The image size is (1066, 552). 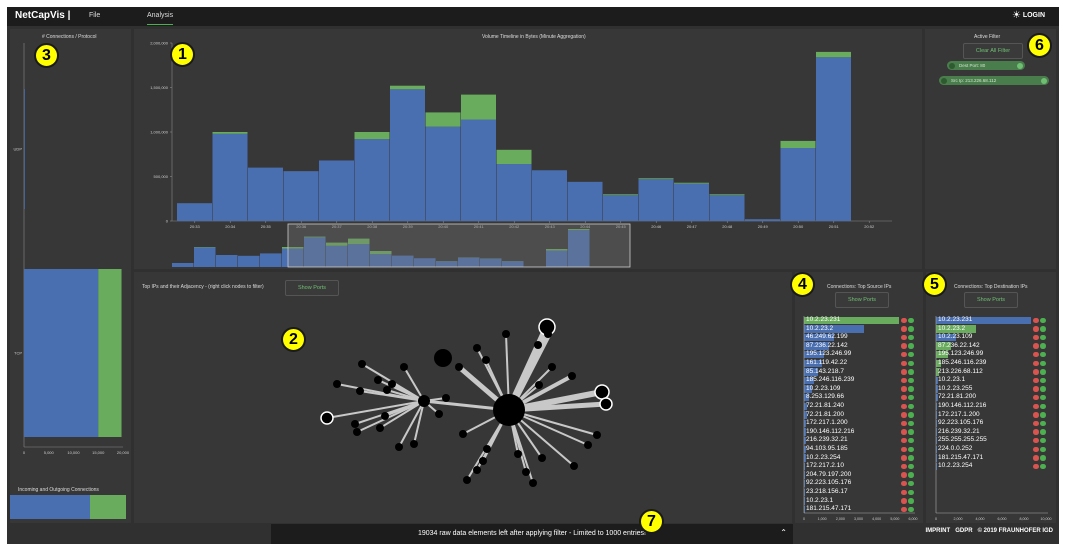 What do you see at coordinates (992, 406) in the screenshot?
I see `ip-row: 190.146.112.216` at bounding box center [992, 406].